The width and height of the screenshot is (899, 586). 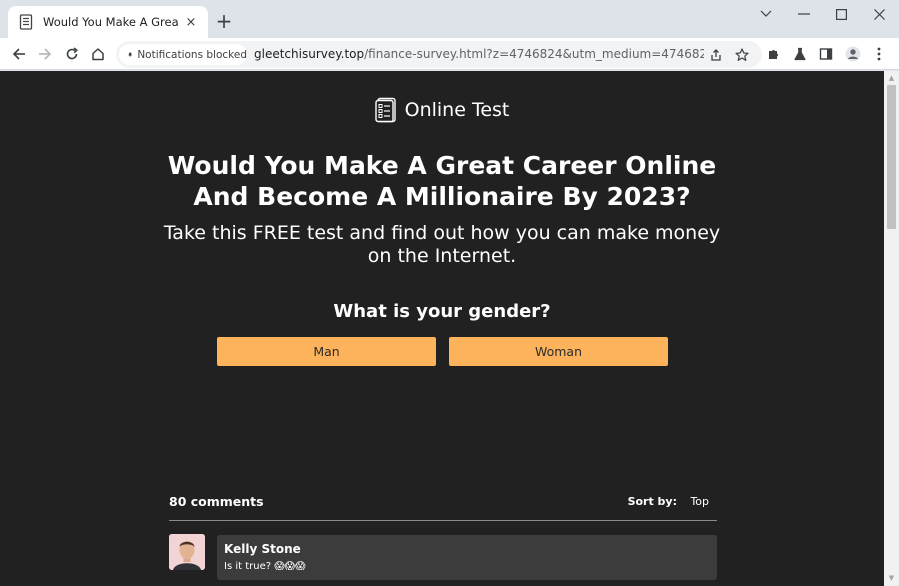 What do you see at coordinates (309, 54) in the screenshot?
I see `url-host: gleetchisurvey.top` at bounding box center [309, 54].